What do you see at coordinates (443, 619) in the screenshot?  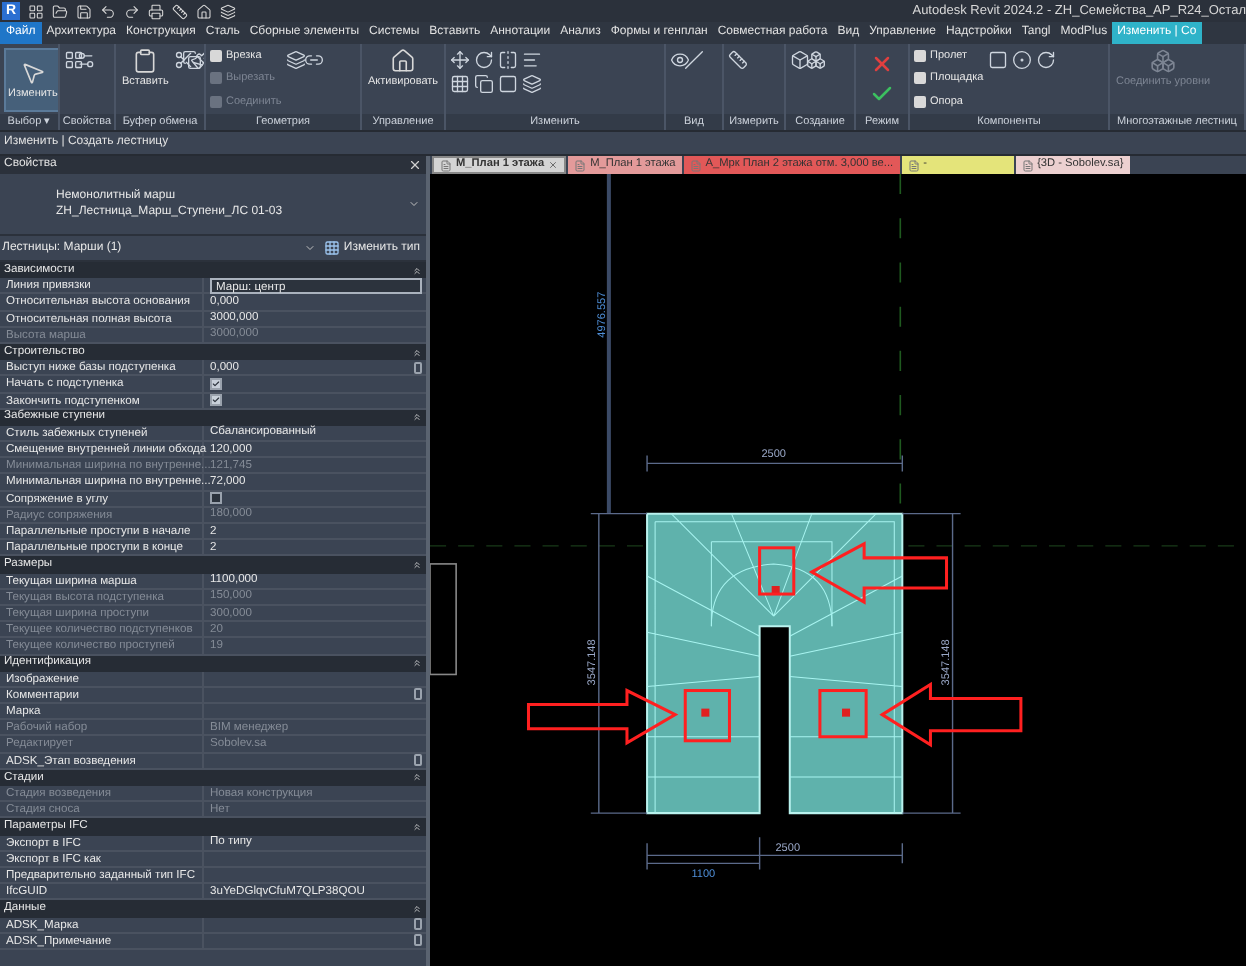 I see `view-frame` at bounding box center [443, 619].